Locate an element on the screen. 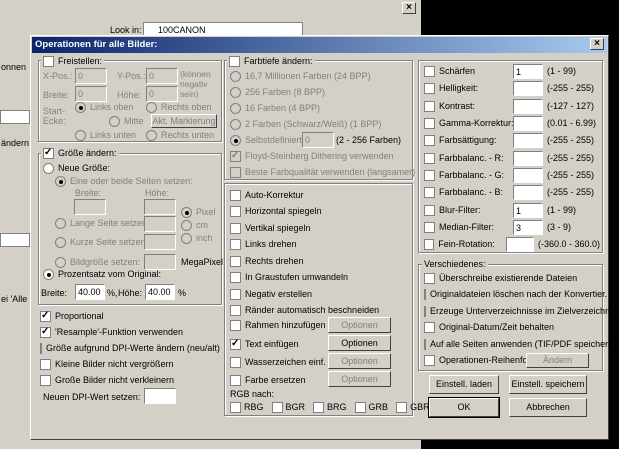  radio-both-sides: Eine oder beide Seiten setzen: is located at coordinates (124, 181).